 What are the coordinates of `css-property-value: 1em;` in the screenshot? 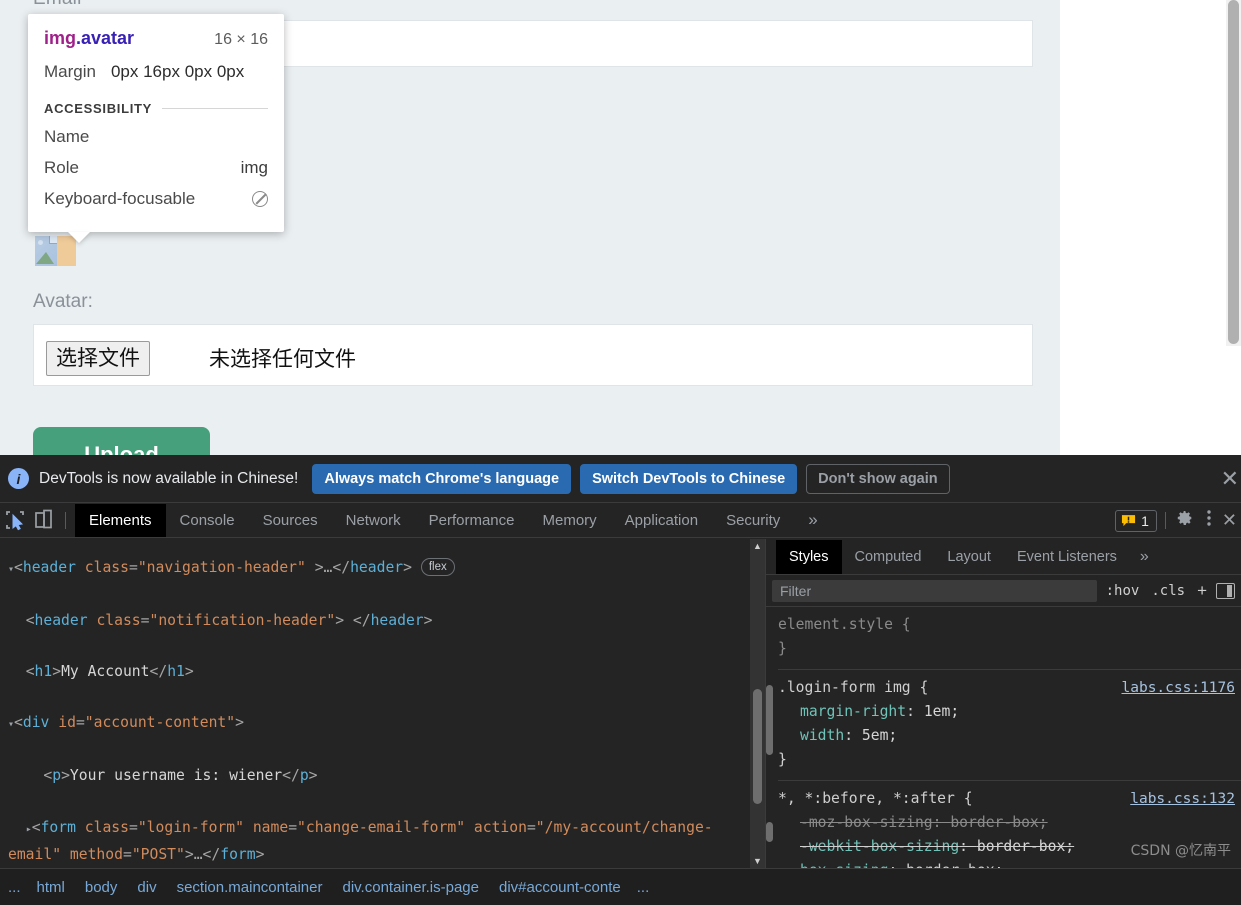 It's located at (941, 711).